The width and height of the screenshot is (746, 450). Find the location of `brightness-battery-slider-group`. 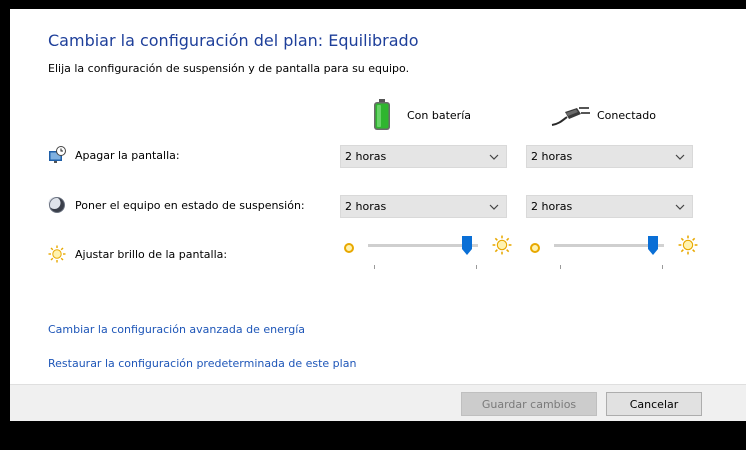

brightness-battery-slider-group is located at coordinates (428, 252).